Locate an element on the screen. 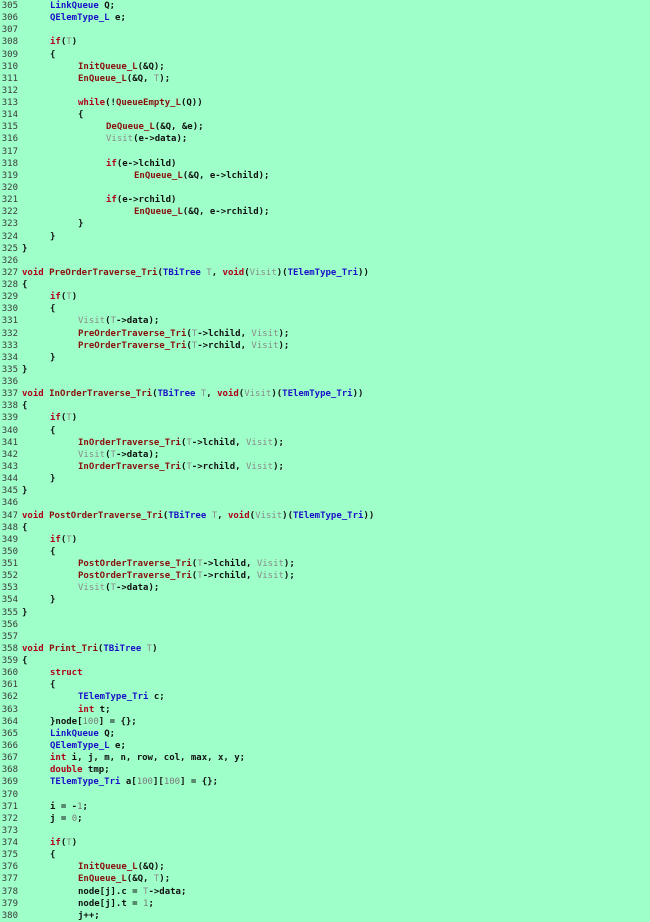 Image resolution: width=650 pixels, height=922 pixels. code-text: }node[100] = {}; is located at coordinates (79, 722).